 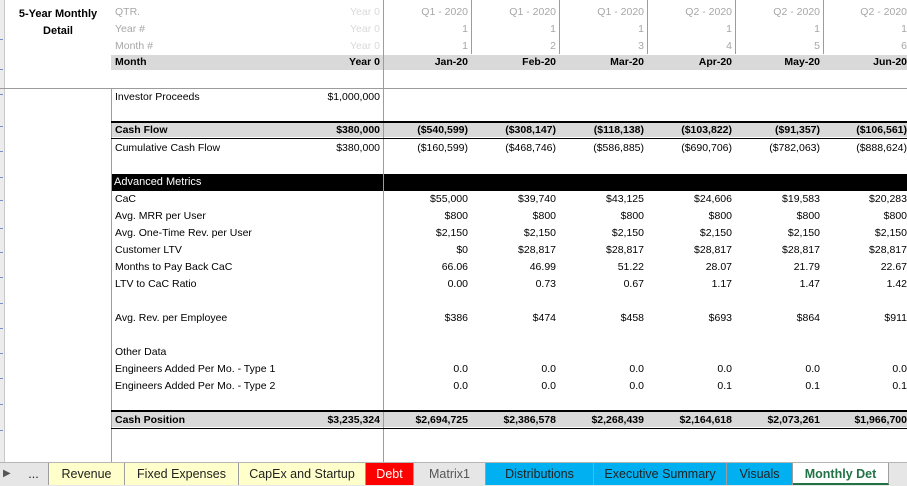 I want to click on cell-investor-col3, so click(x=514, y=97).